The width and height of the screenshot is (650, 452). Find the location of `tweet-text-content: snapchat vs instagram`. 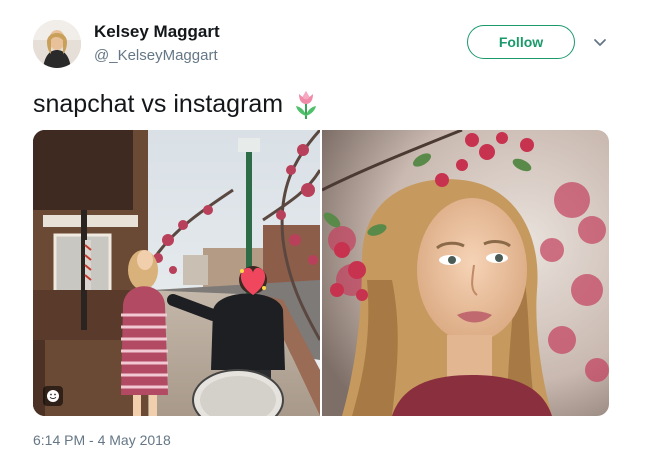

tweet-text-content: snapchat vs instagram is located at coordinates (158, 103).